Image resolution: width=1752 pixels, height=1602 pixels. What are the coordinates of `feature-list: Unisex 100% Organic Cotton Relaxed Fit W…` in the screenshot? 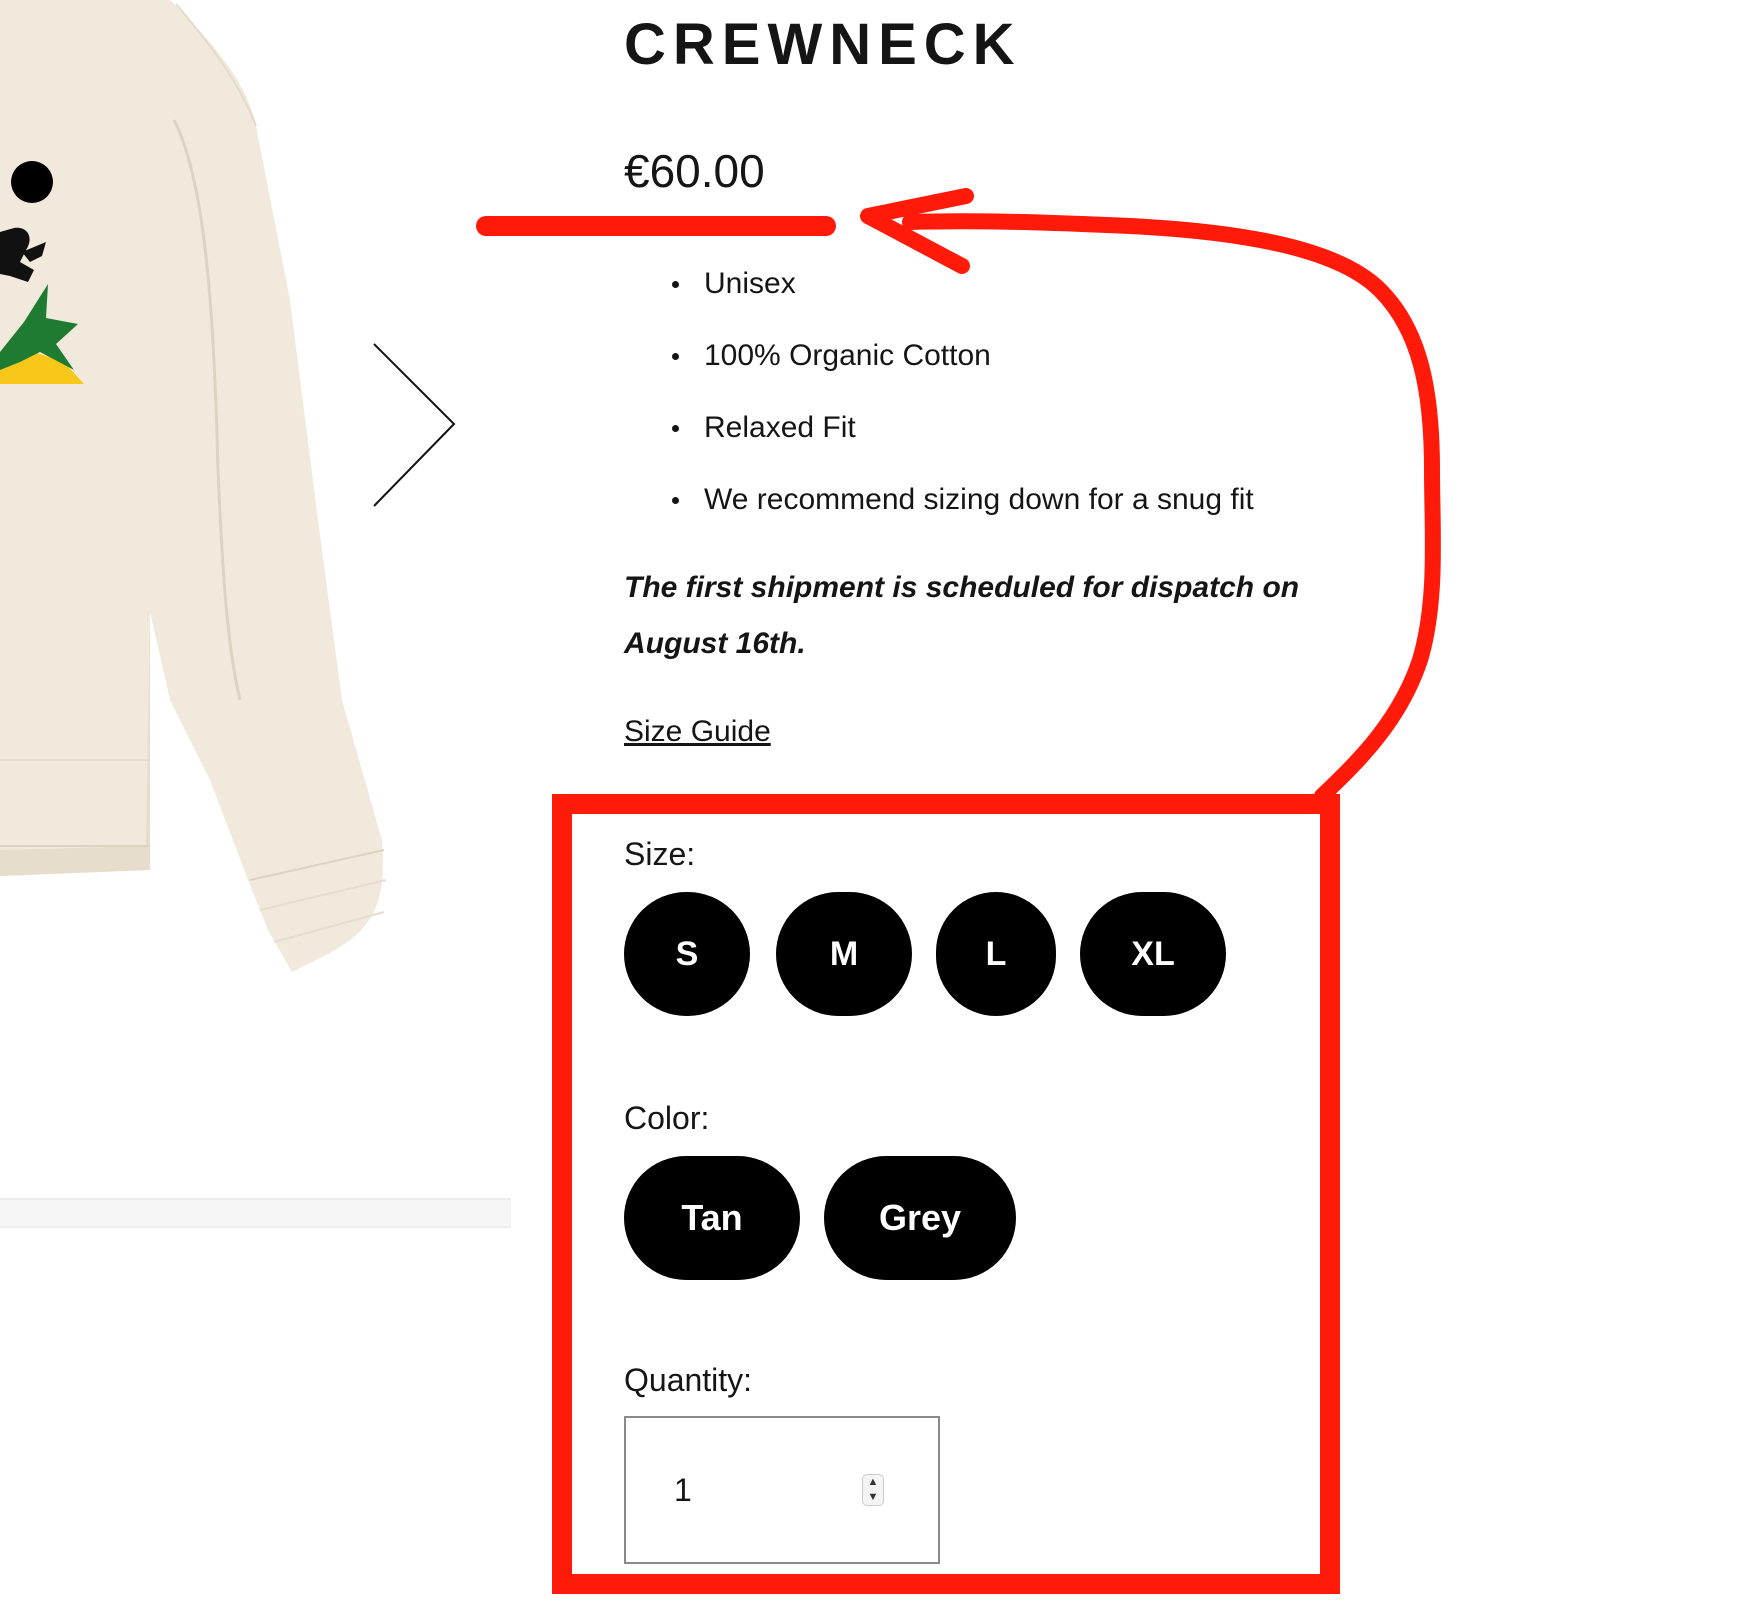 It's located at (957, 404).